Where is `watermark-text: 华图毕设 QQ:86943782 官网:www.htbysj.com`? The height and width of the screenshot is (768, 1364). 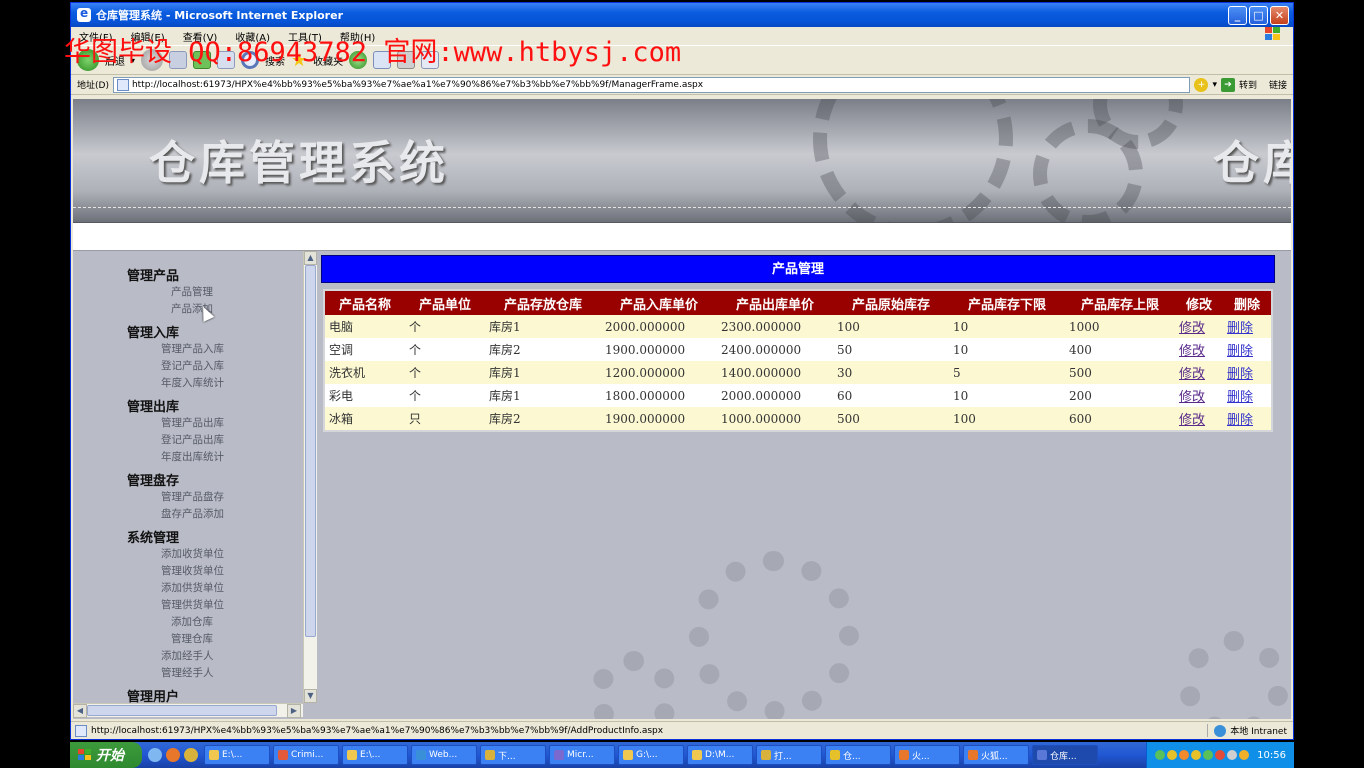 watermark-text: 华图毕设 QQ:86943782 官网:www.htbysj.com is located at coordinates (373, 52).